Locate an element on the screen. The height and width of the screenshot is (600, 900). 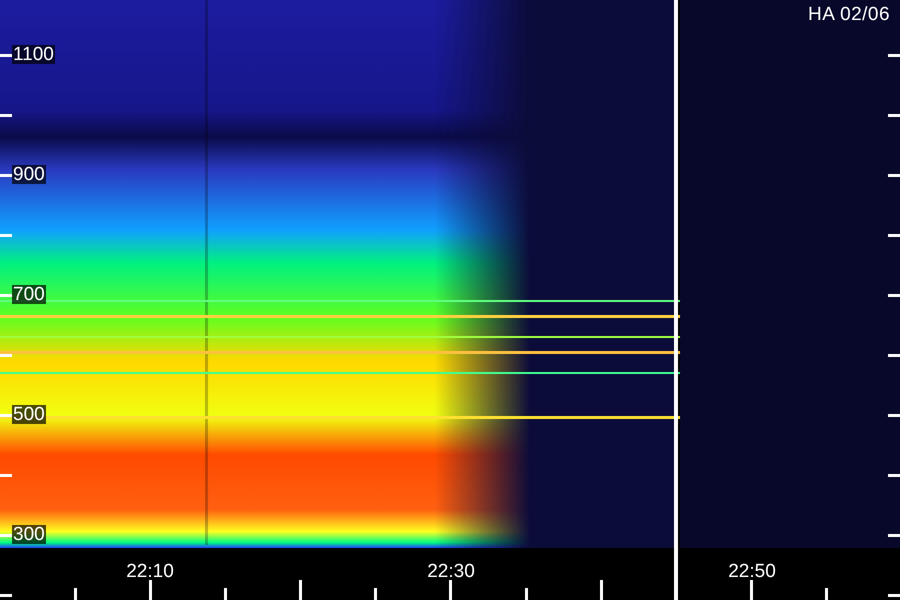
y-axis-label: 300 is located at coordinates (29, 534).